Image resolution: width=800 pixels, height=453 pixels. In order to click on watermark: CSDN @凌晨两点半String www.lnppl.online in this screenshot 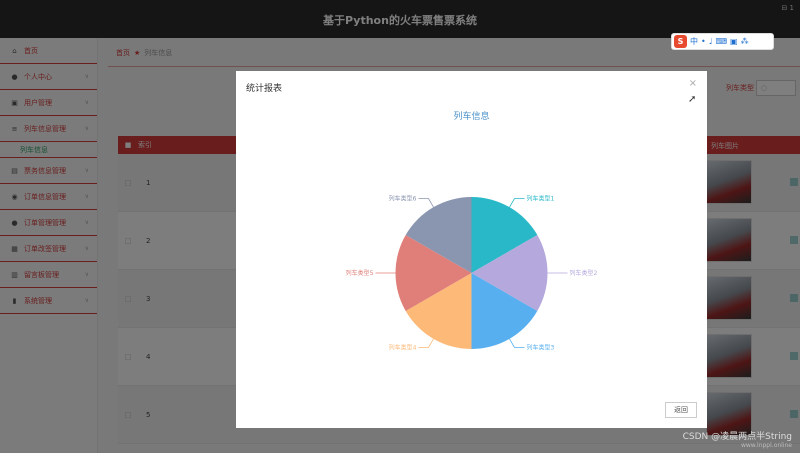, I will do `click(737, 439)`.